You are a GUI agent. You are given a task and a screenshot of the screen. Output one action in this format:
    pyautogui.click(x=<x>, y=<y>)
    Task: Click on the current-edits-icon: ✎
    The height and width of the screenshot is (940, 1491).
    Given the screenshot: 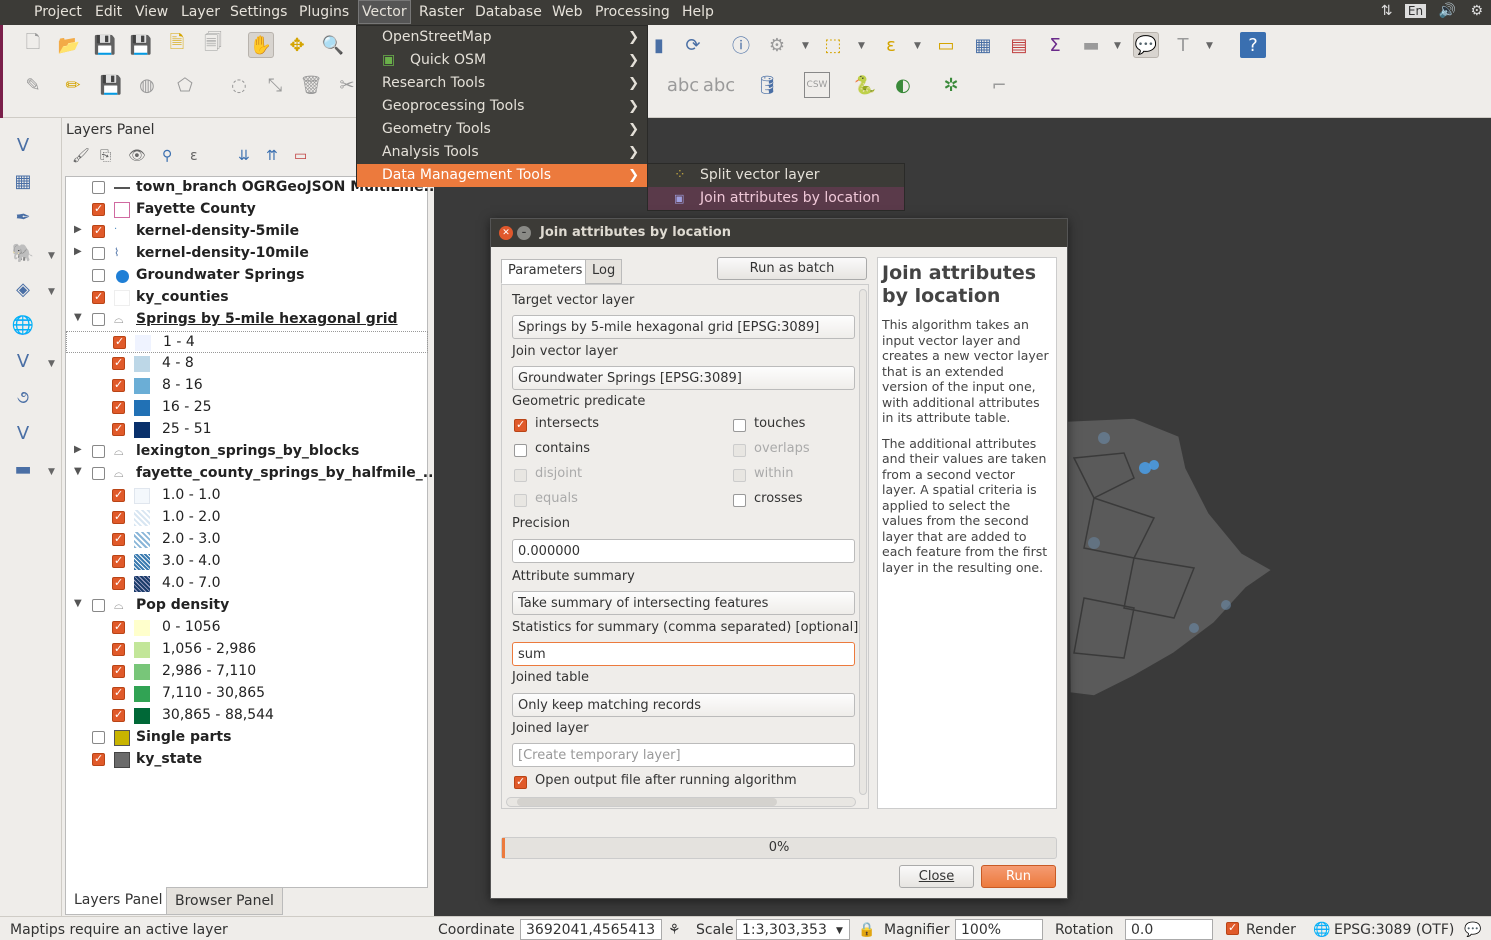 What is the action you would take?
    pyautogui.click(x=33, y=85)
    